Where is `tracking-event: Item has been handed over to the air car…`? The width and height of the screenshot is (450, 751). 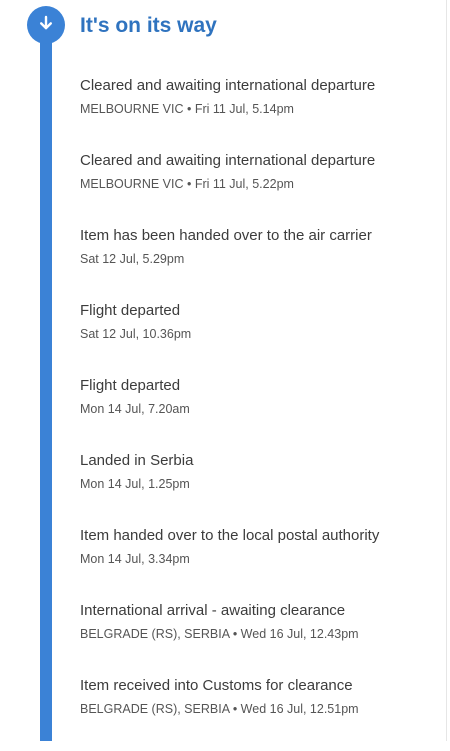 tracking-event: Item has been handed over to the air car… is located at coordinates (260, 263).